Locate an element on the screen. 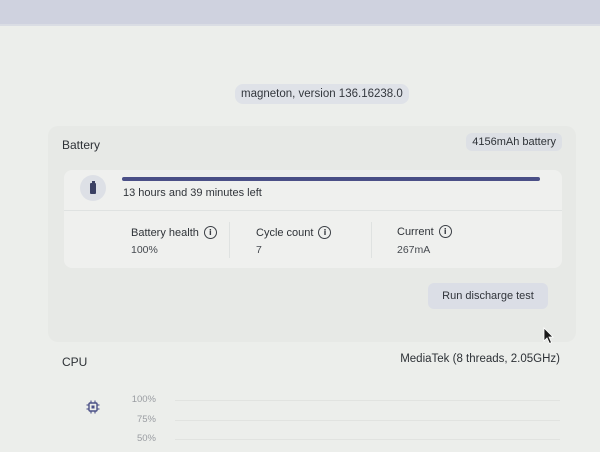 The width and height of the screenshot is (600, 452). battery-health-label-text: Battery health is located at coordinates (165, 232).